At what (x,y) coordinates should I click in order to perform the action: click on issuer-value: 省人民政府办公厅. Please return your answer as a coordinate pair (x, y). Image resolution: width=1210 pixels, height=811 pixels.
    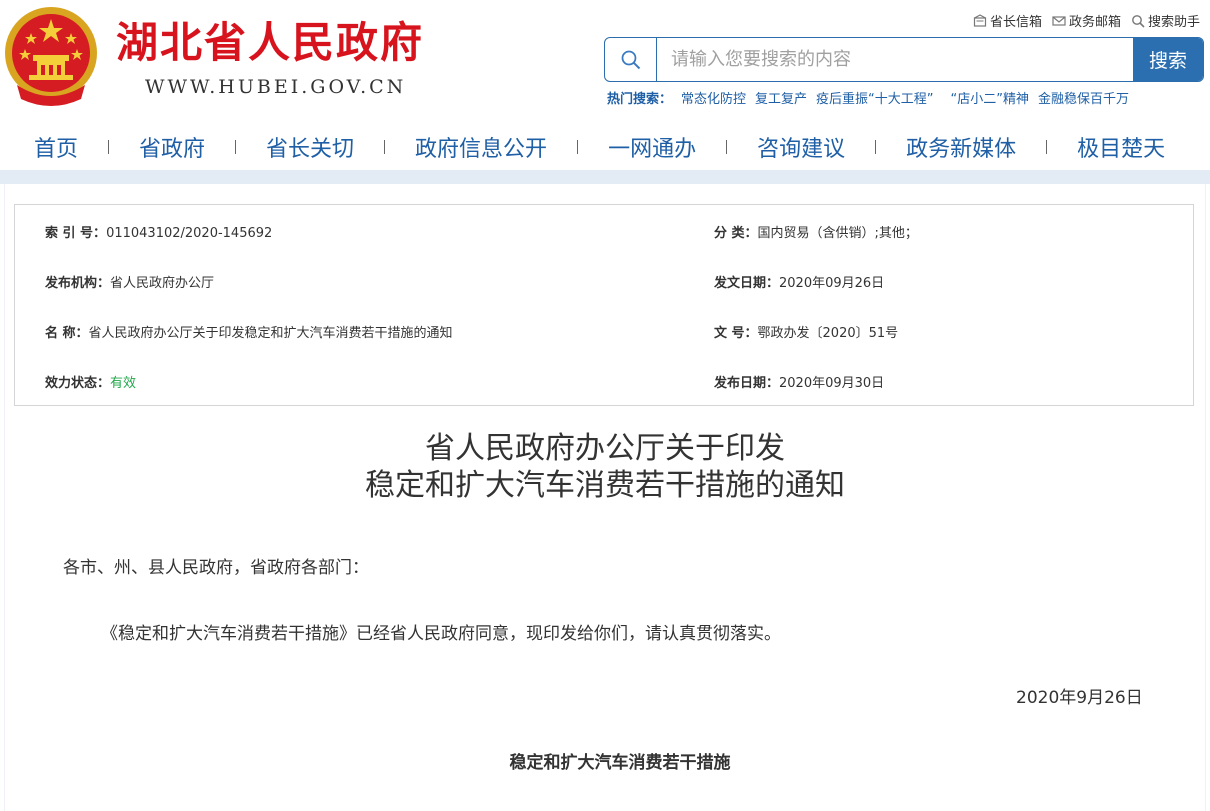
    Looking at the image, I should click on (162, 283).